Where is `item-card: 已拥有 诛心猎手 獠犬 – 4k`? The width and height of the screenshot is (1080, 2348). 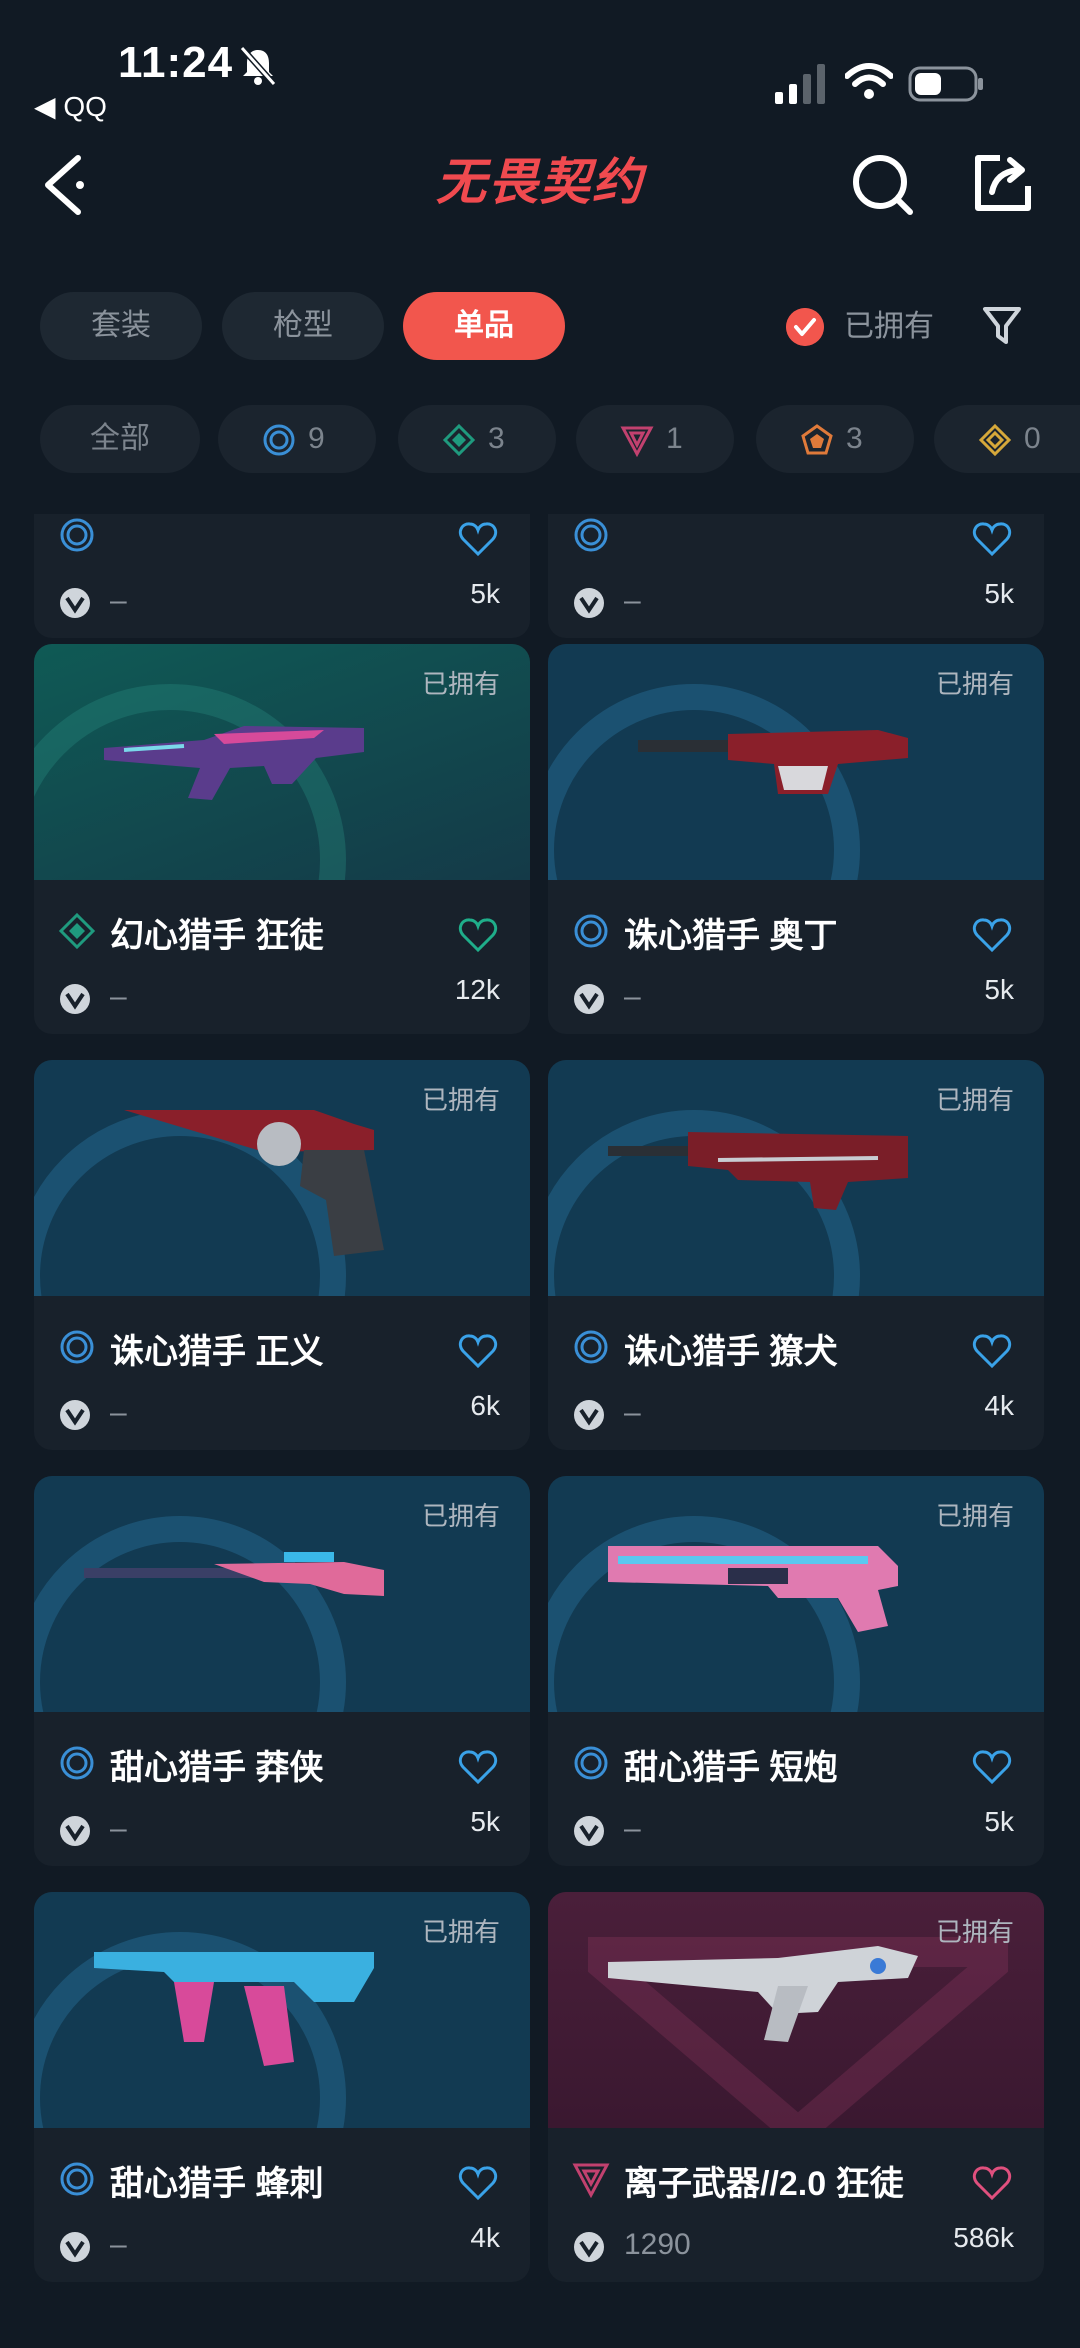
item-card: 已拥有 诛心猎手 獠犬 – 4k is located at coordinates (796, 1255).